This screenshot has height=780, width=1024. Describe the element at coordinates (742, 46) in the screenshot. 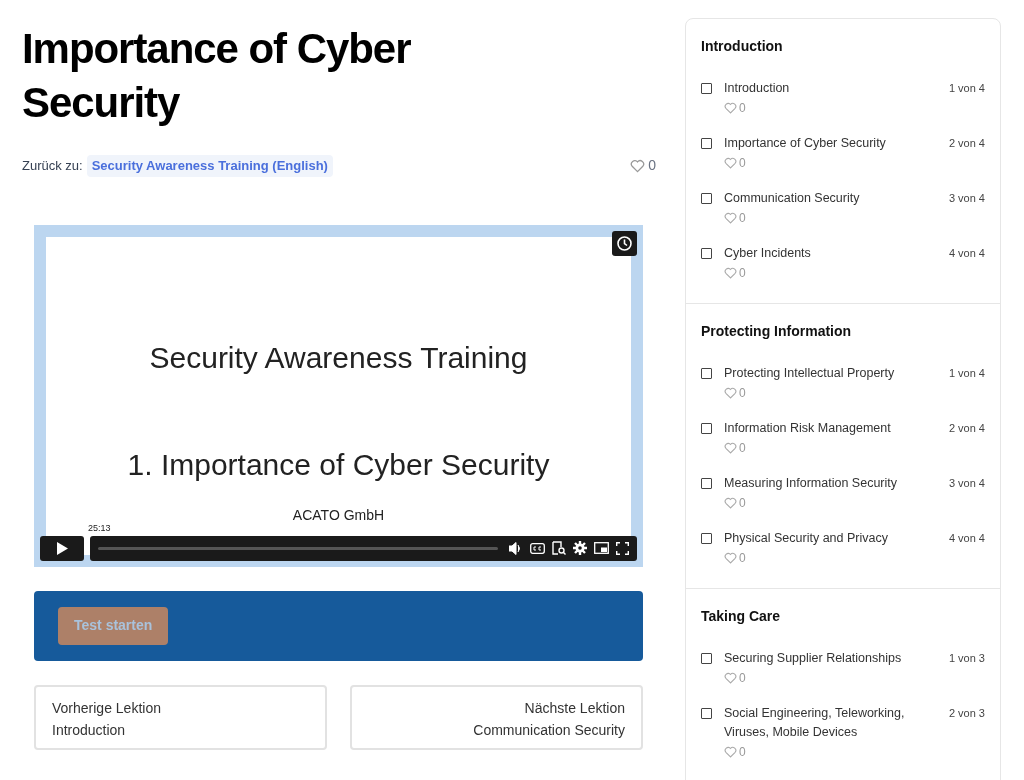

I see `section-heading: Introduction` at that location.